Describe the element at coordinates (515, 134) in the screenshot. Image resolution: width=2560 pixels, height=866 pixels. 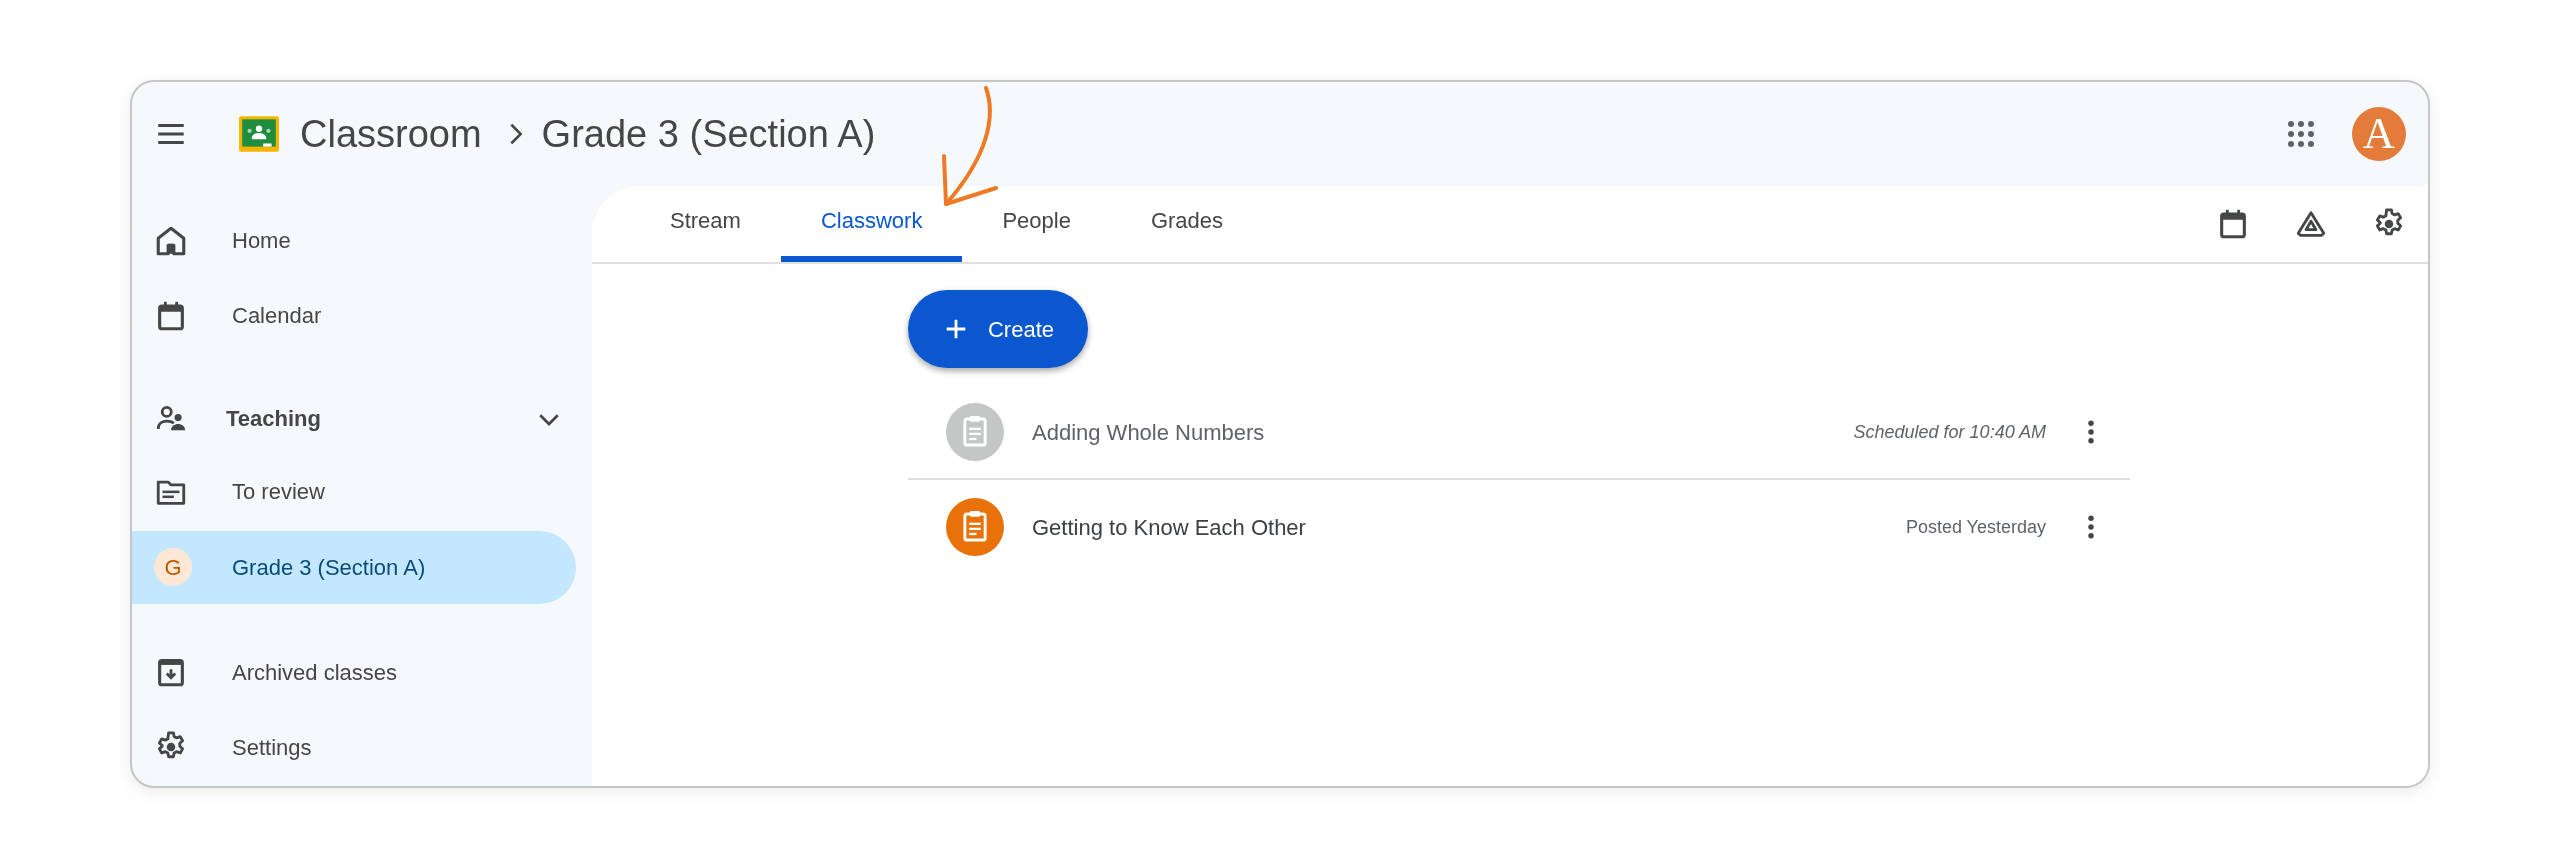
I see `chevron-right-icon` at that location.